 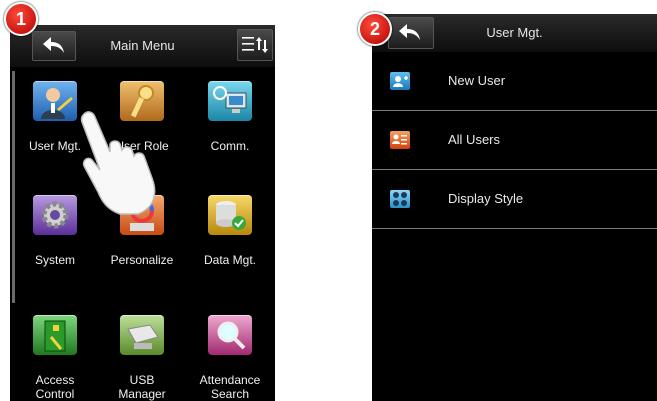 What do you see at coordinates (400, 81) in the screenshot?
I see `add-user-icon` at bounding box center [400, 81].